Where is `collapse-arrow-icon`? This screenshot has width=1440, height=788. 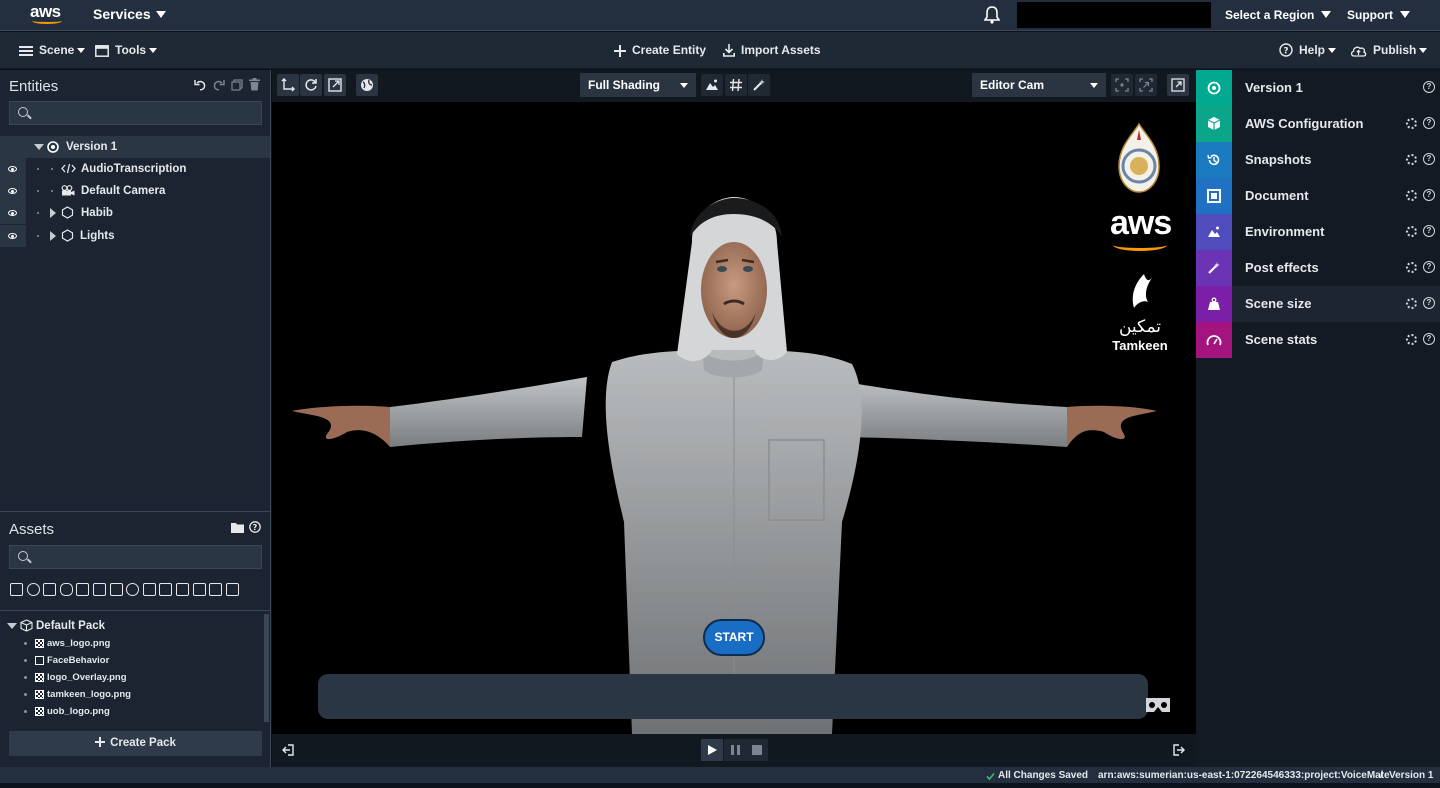 collapse-arrow-icon is located at coordinates (12, 626).